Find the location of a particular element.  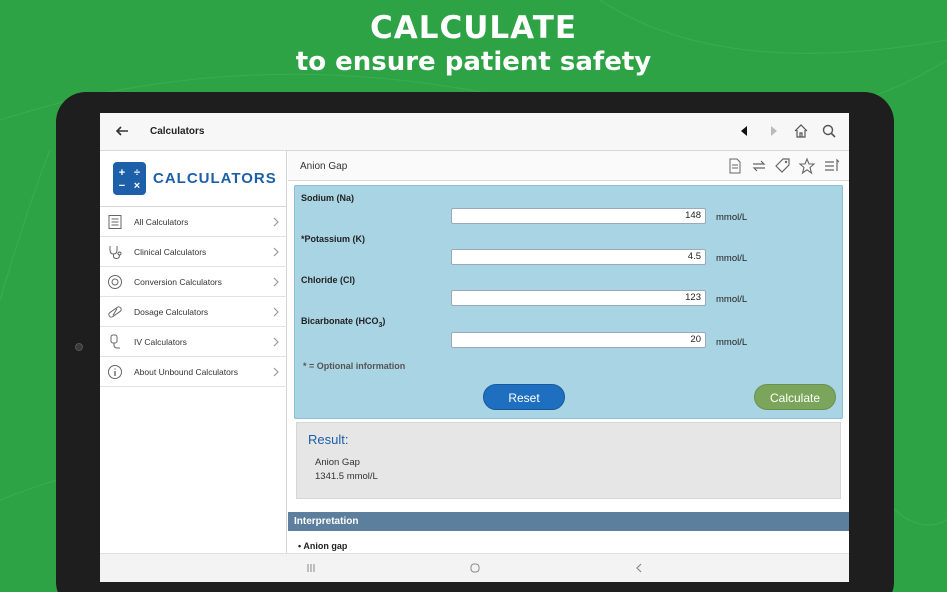

interpretation-item: • Anion gap is located at coordinates (322, 546).